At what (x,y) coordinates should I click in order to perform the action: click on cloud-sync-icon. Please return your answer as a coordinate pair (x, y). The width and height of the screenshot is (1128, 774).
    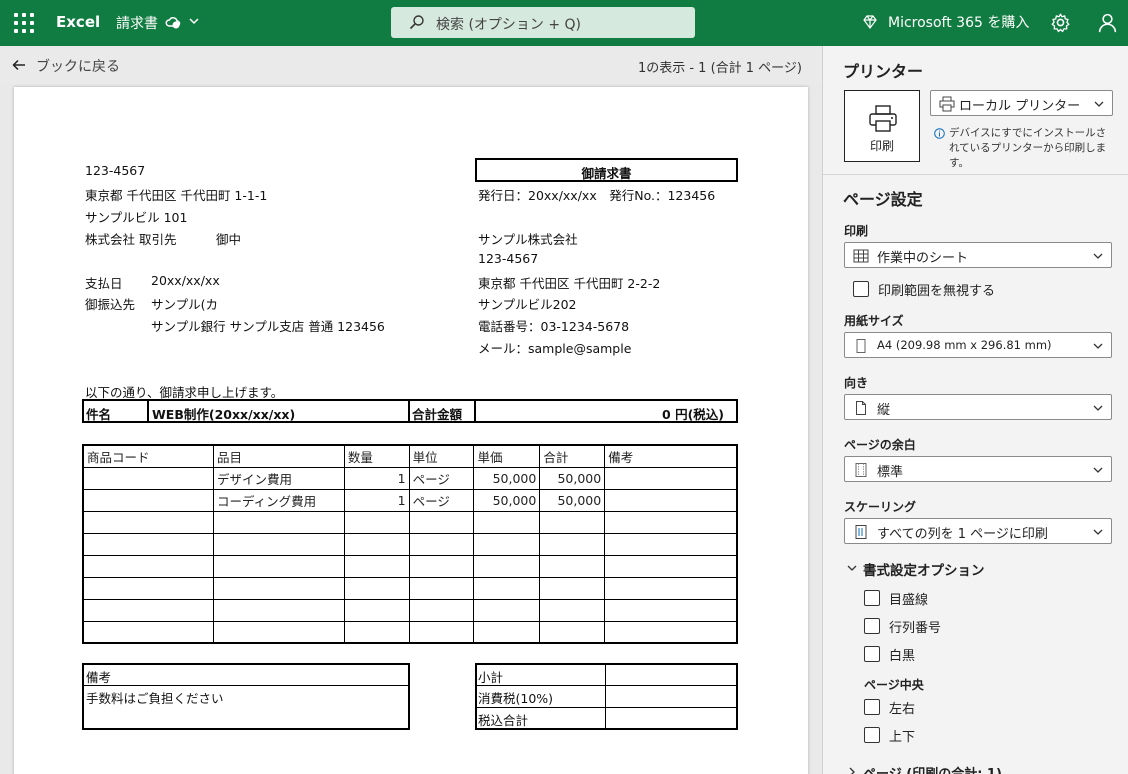
    Looking at the image, I should click on (173, 22).